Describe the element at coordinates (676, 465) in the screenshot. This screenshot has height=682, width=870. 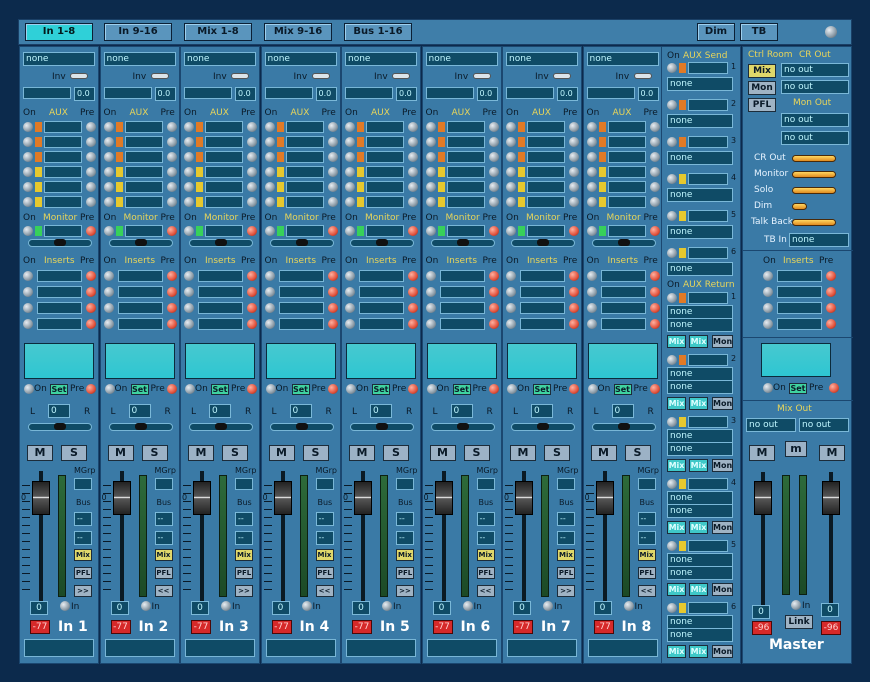
I see `aux-return-mix-button-a: Mix` at that location.